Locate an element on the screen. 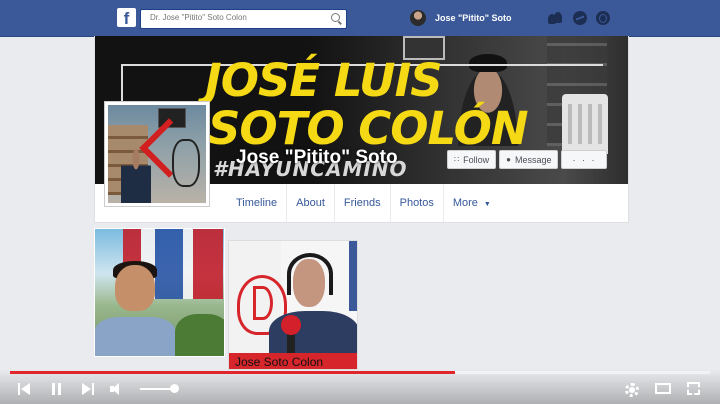  profile-picture is located at coordinates (157, 154).